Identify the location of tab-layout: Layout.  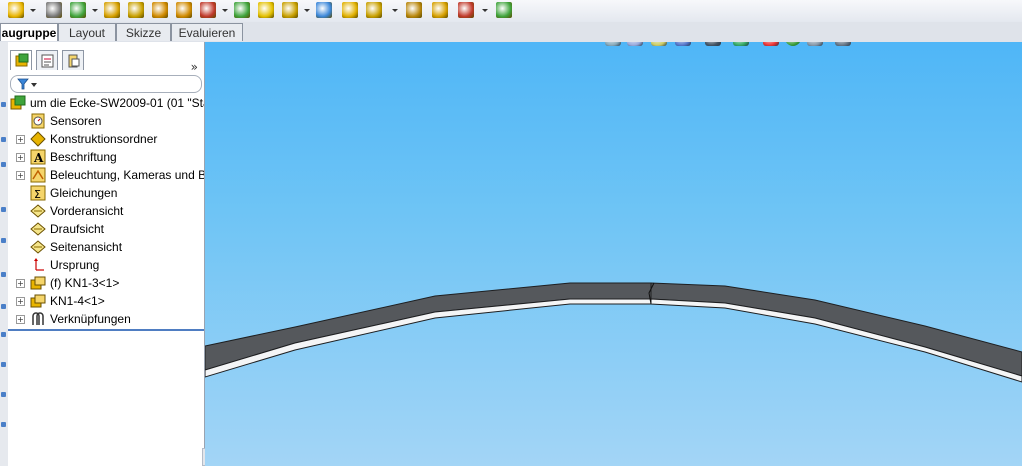
(87, 32).